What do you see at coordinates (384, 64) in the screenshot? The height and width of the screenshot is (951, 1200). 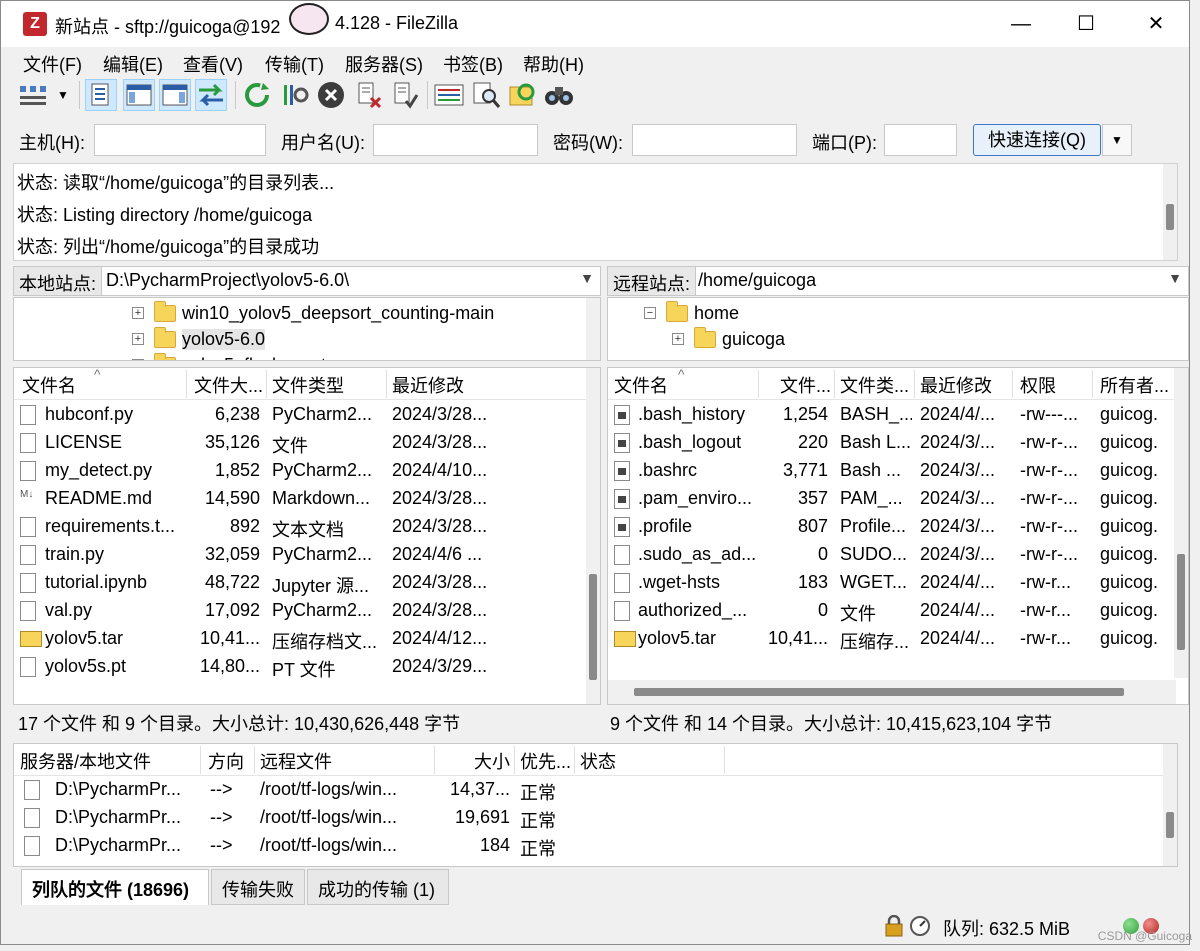 I see `menu-server: 服务器(S)` at bounding box center [384, 64].